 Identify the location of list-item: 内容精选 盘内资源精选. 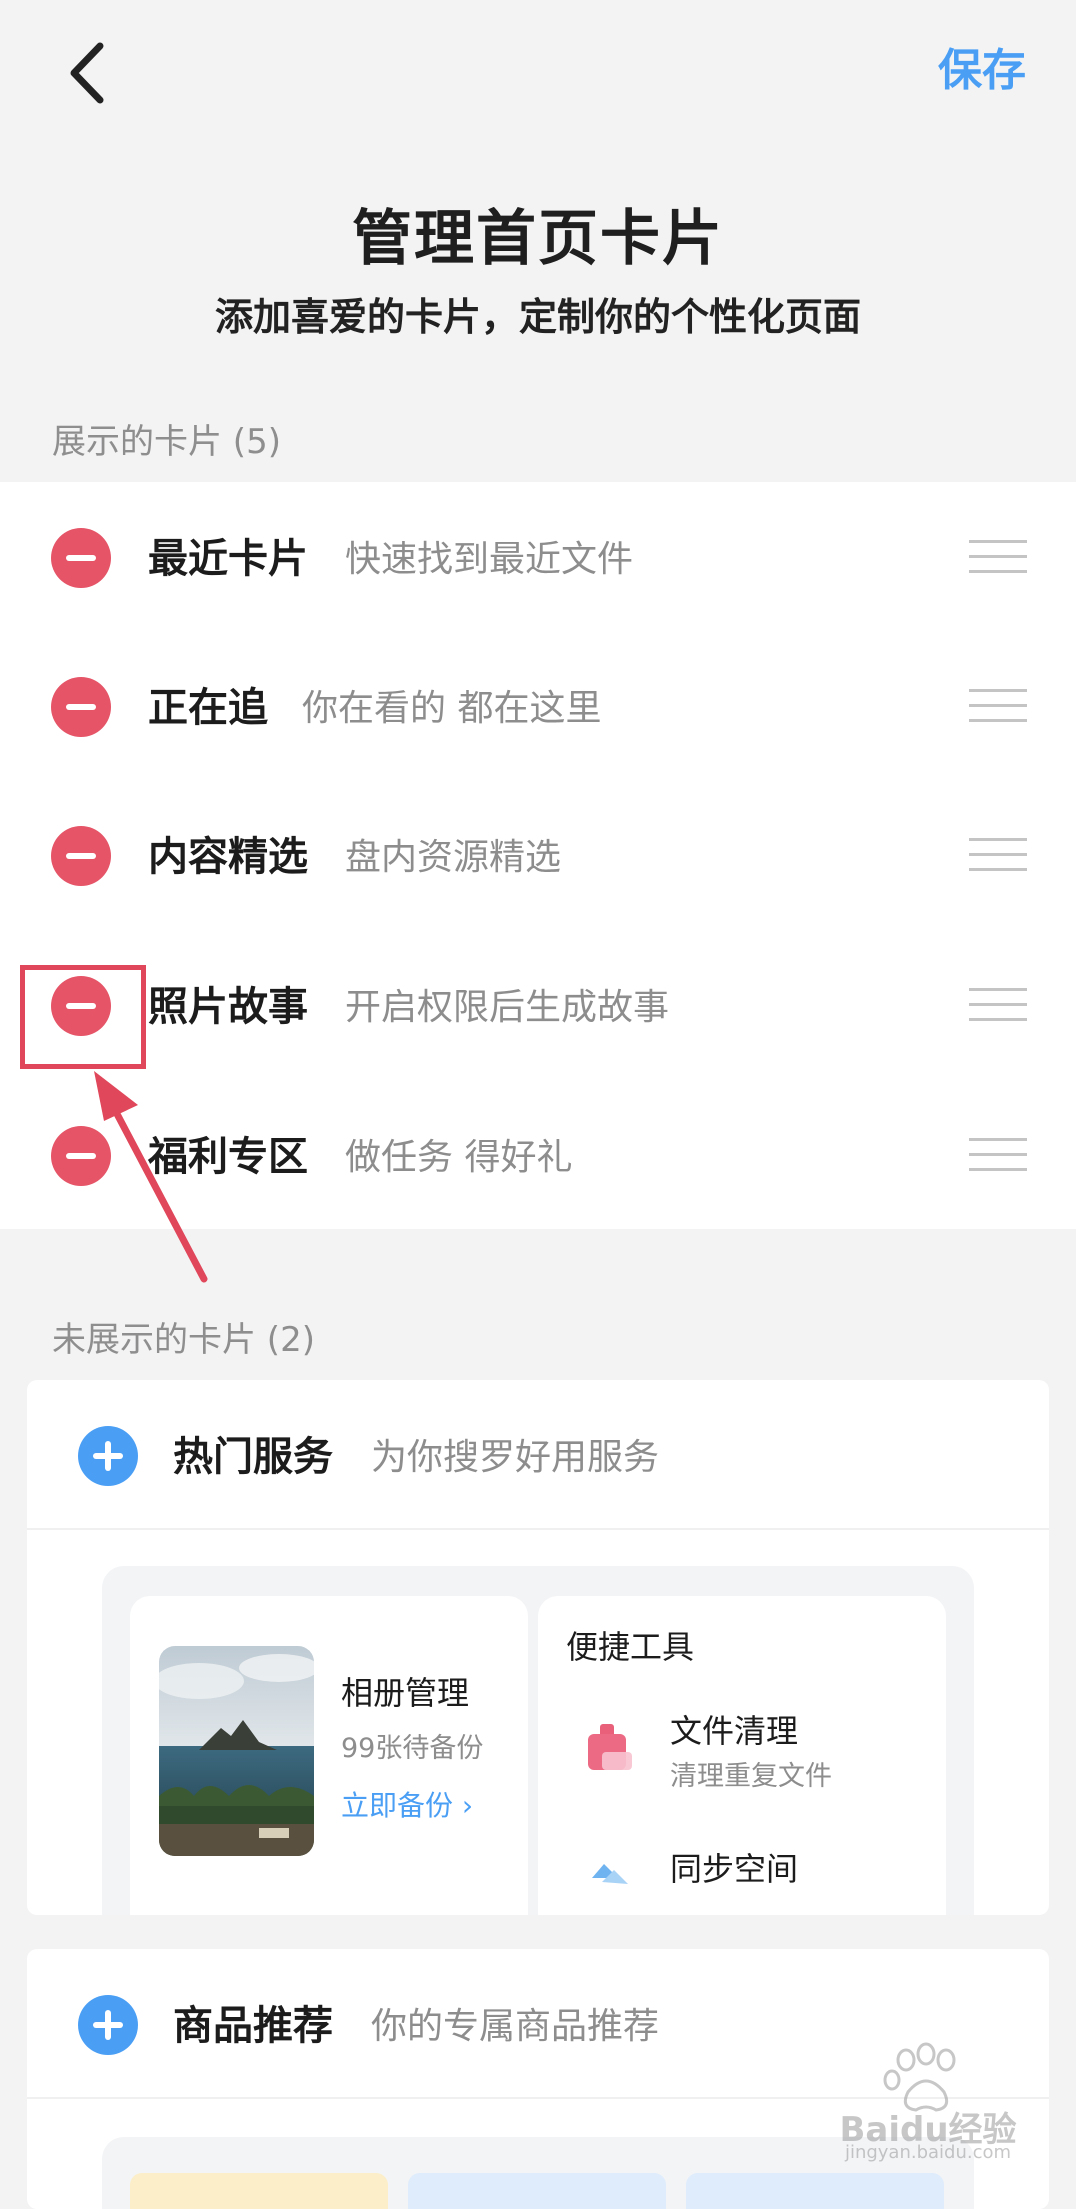
(538, 854).